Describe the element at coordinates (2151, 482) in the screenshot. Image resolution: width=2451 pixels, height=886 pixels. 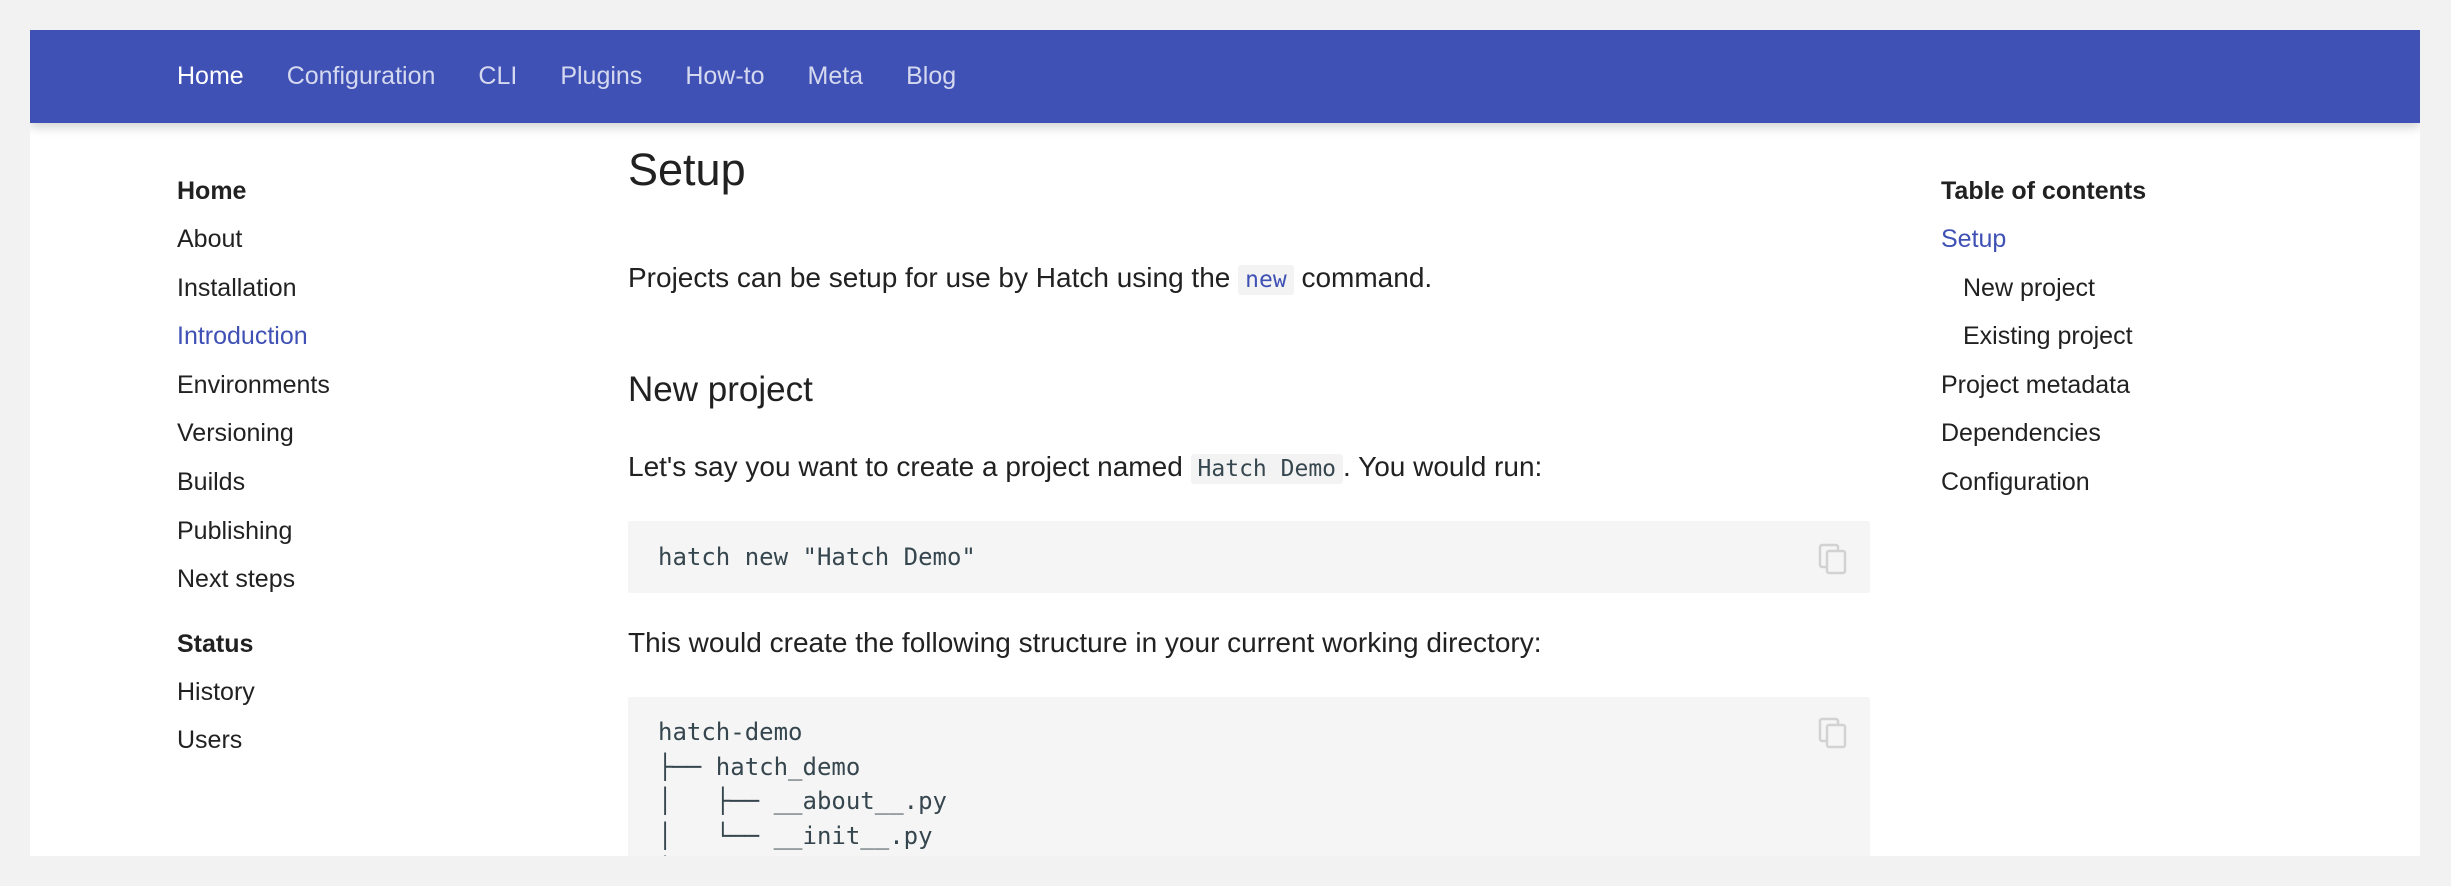
I see `toc-item-configuration: Configuration` at that location.